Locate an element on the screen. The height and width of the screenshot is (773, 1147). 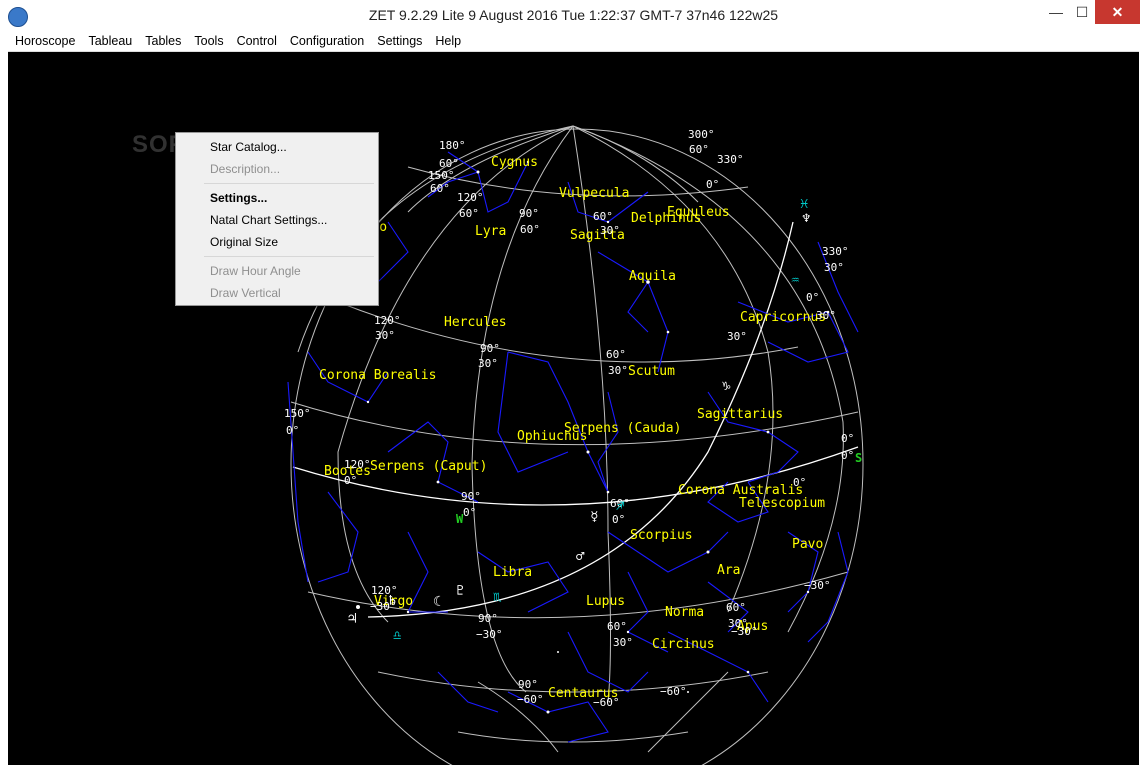
pisces-symbol: ♓ is located at coordinates (804, 204).